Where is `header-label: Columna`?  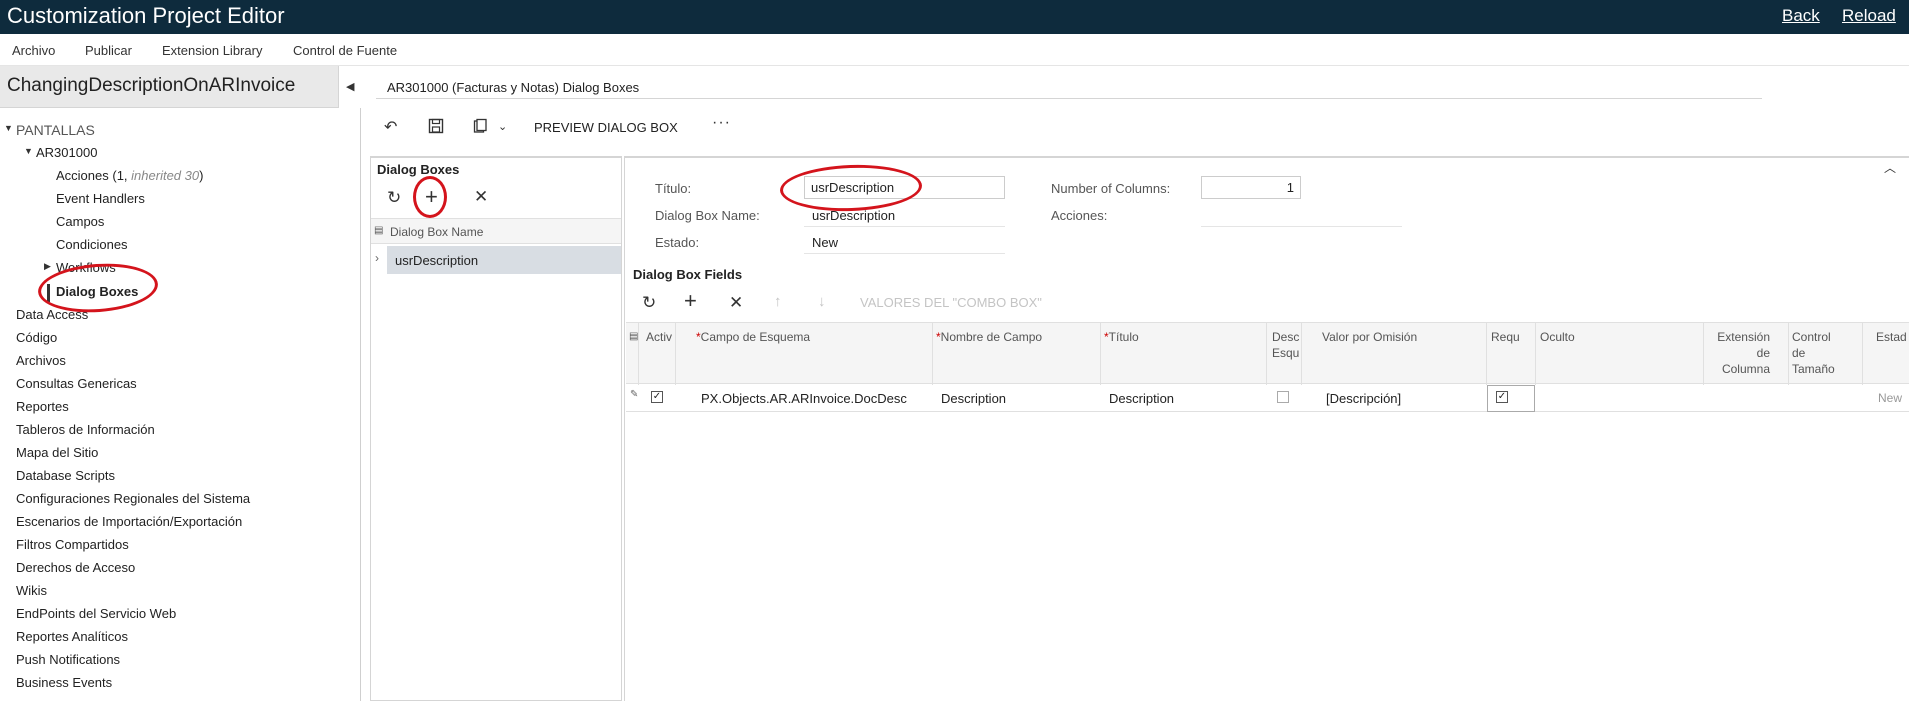
header-label: Columna is located at coordinates (1745, 369).